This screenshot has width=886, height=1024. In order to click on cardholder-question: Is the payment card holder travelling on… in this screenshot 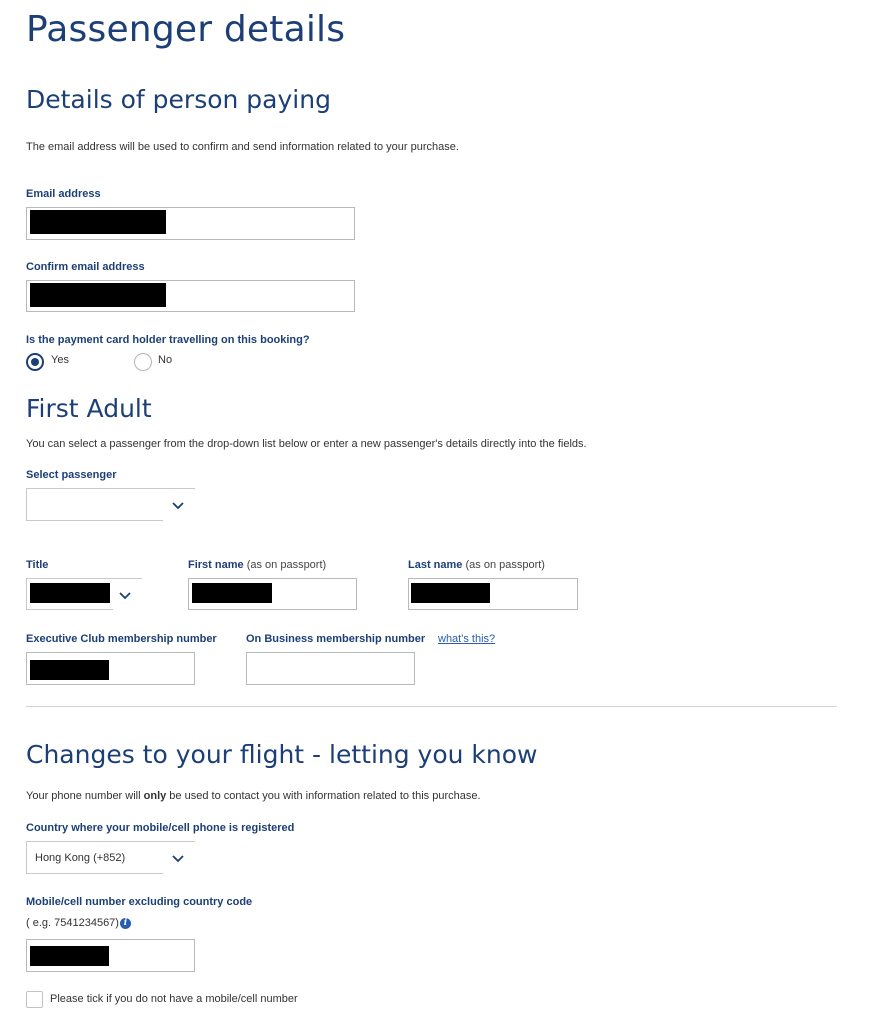, I will do `click(168, 340)`.